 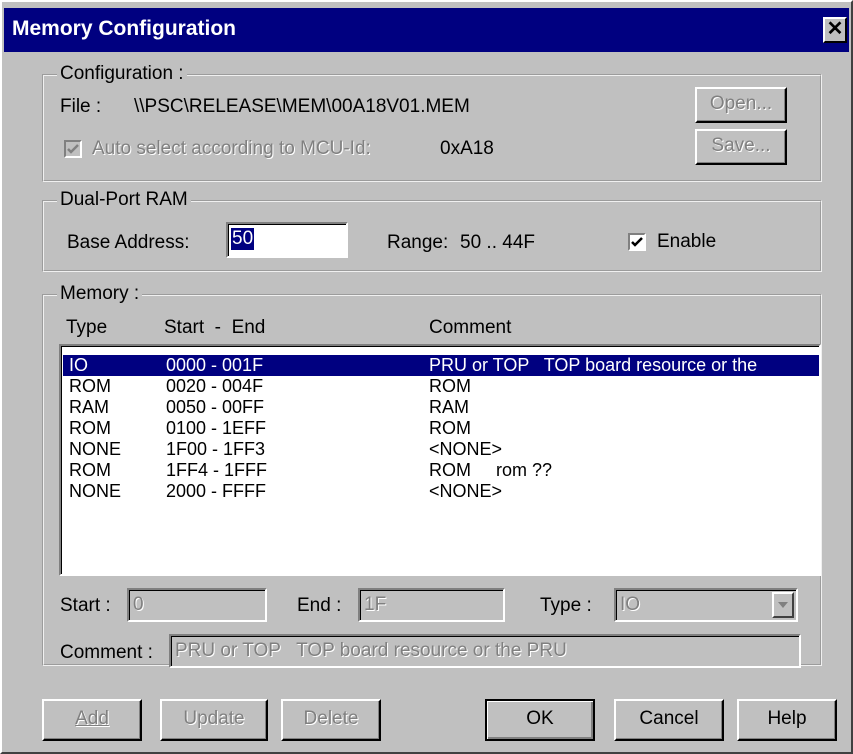 I want to click on end-field: 1F, so click(x=431, y=605).